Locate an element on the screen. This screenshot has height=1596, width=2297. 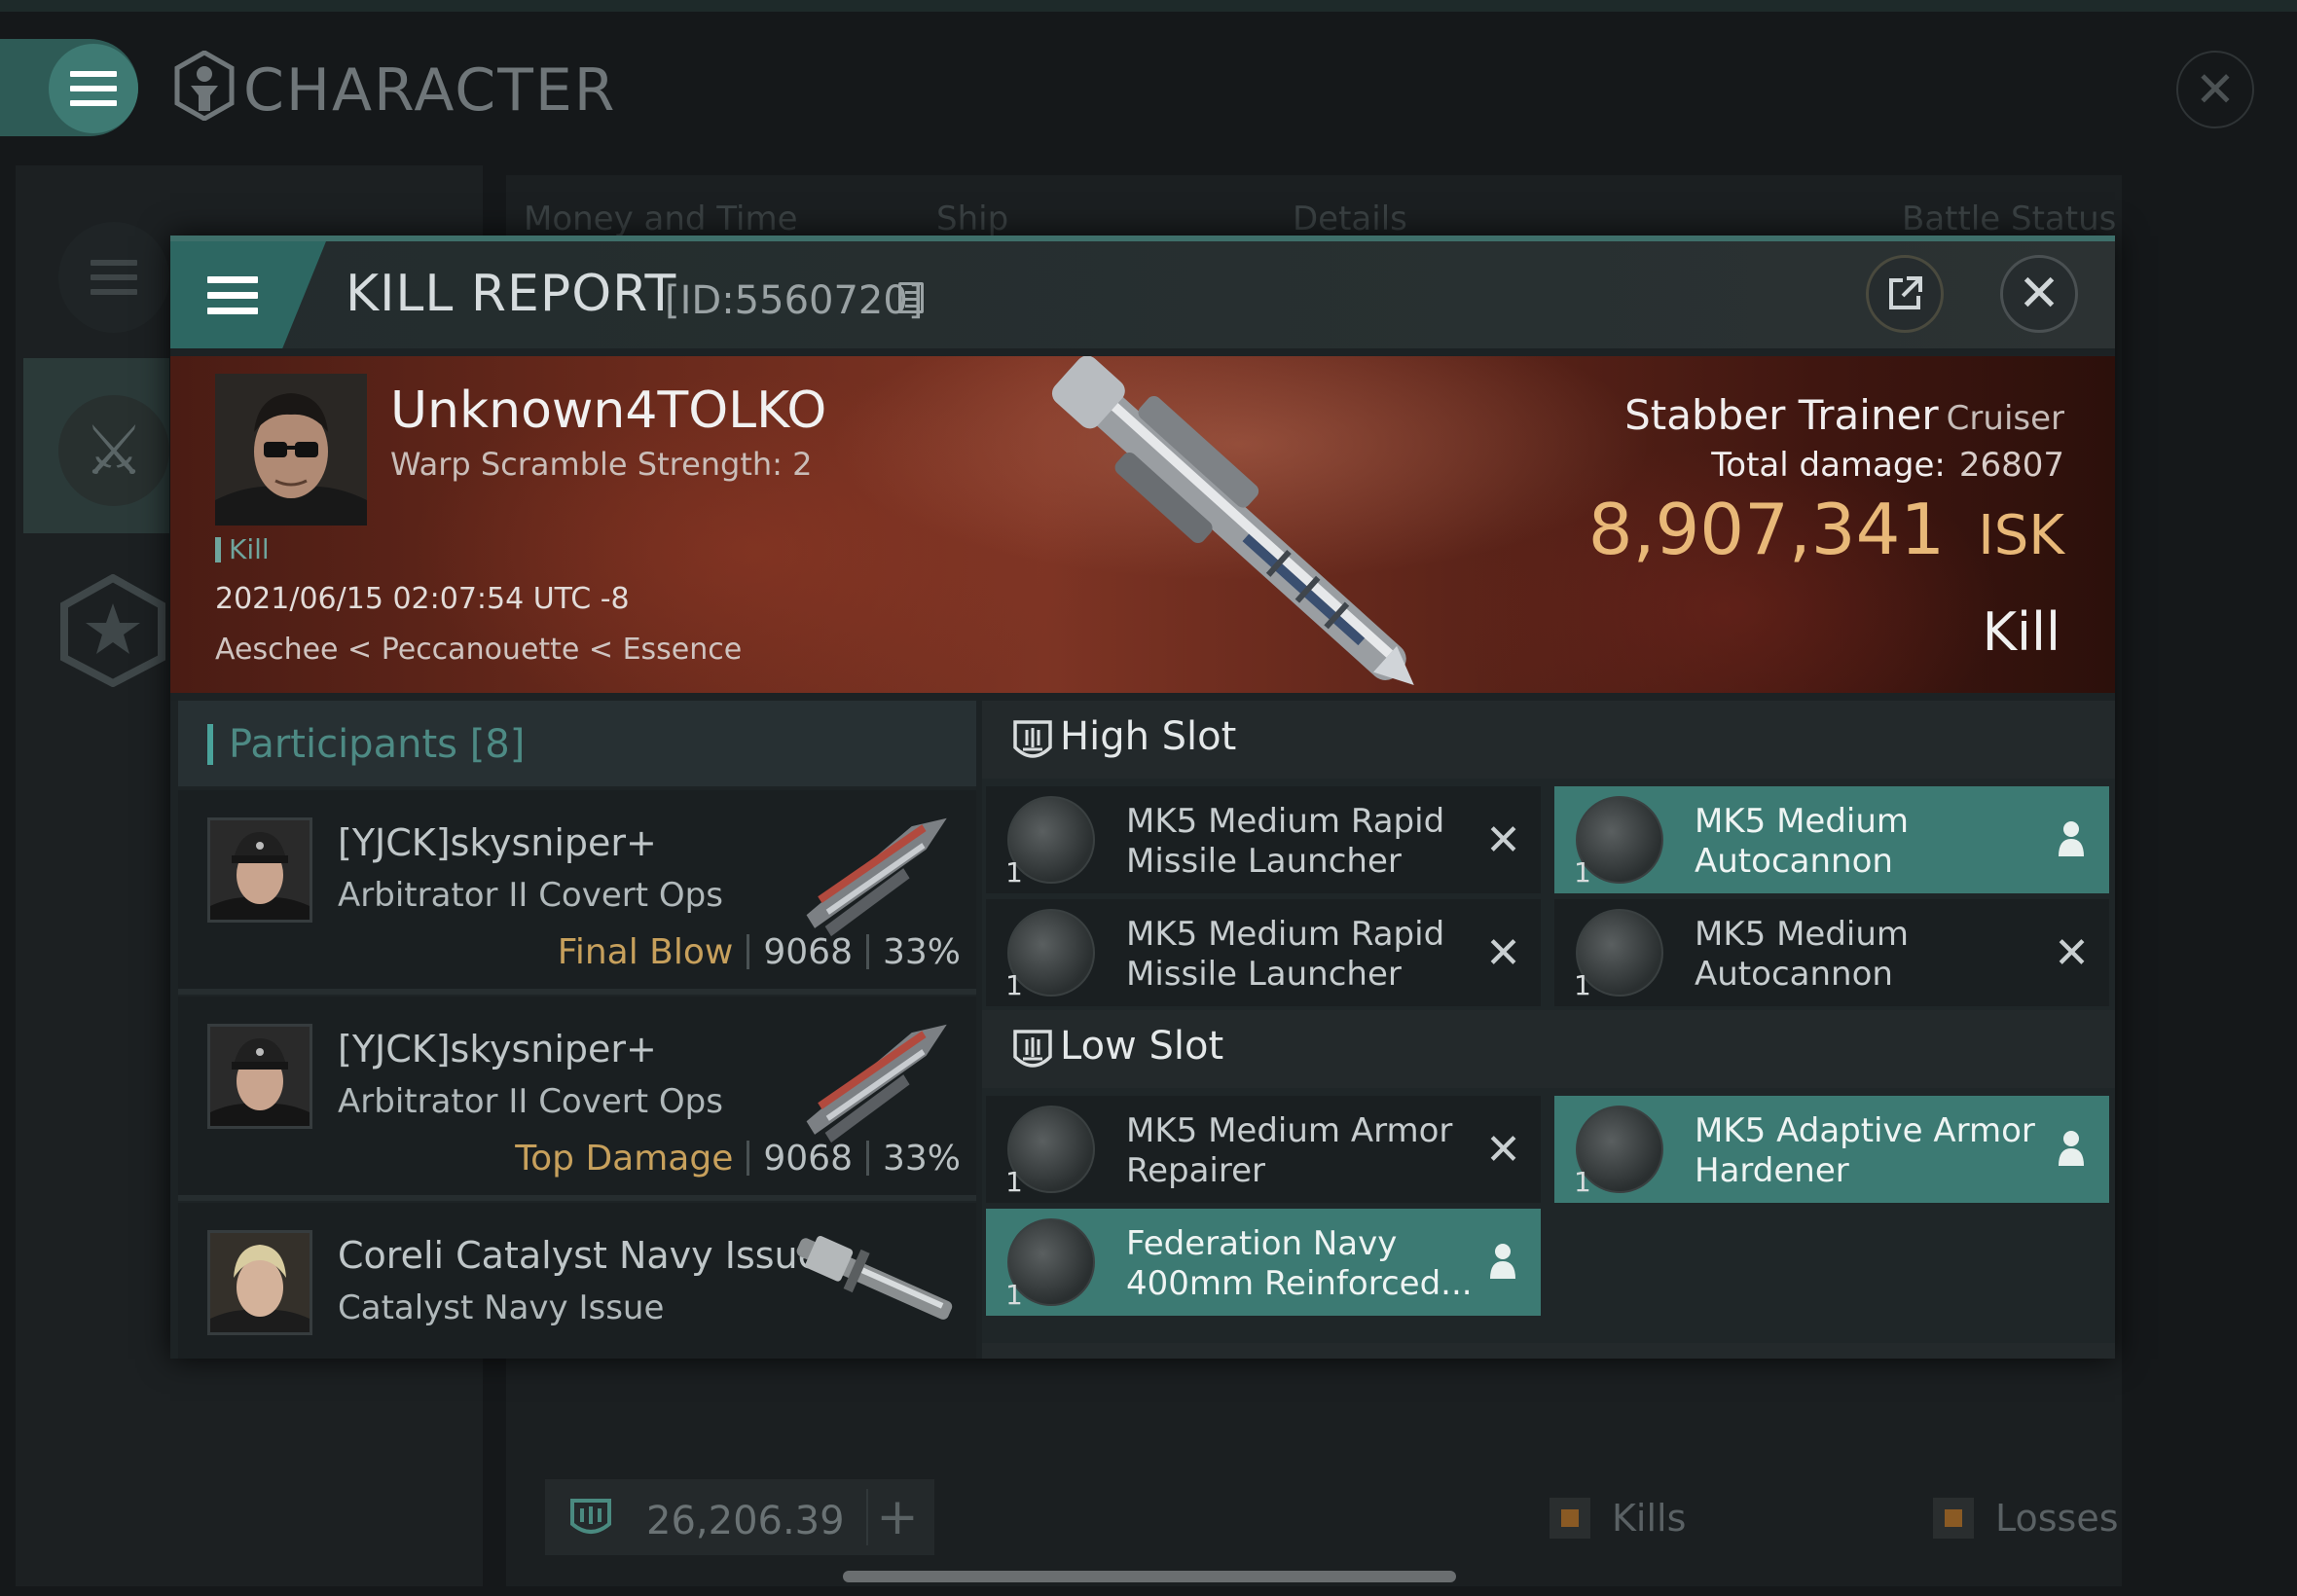
medals-button is located at coordinates (112, 630).